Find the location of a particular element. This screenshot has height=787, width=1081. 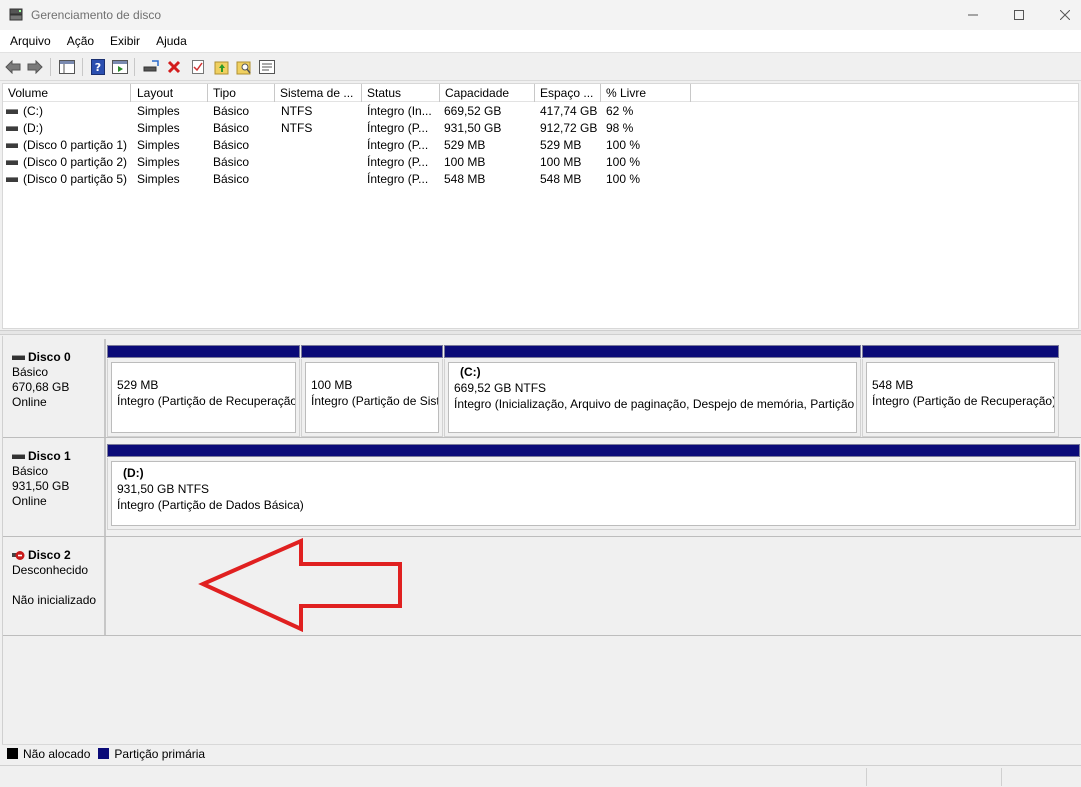

menu-arquivo: Arquivo is located at coordinates (30, 41).